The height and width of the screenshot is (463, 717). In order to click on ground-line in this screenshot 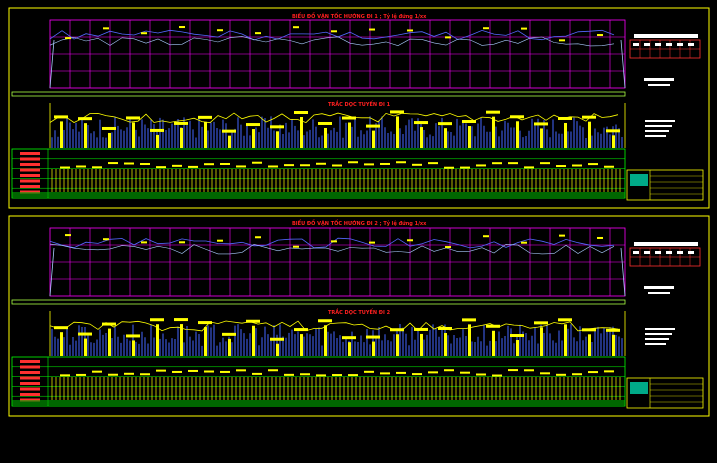, I will do `click(334, 326)`.